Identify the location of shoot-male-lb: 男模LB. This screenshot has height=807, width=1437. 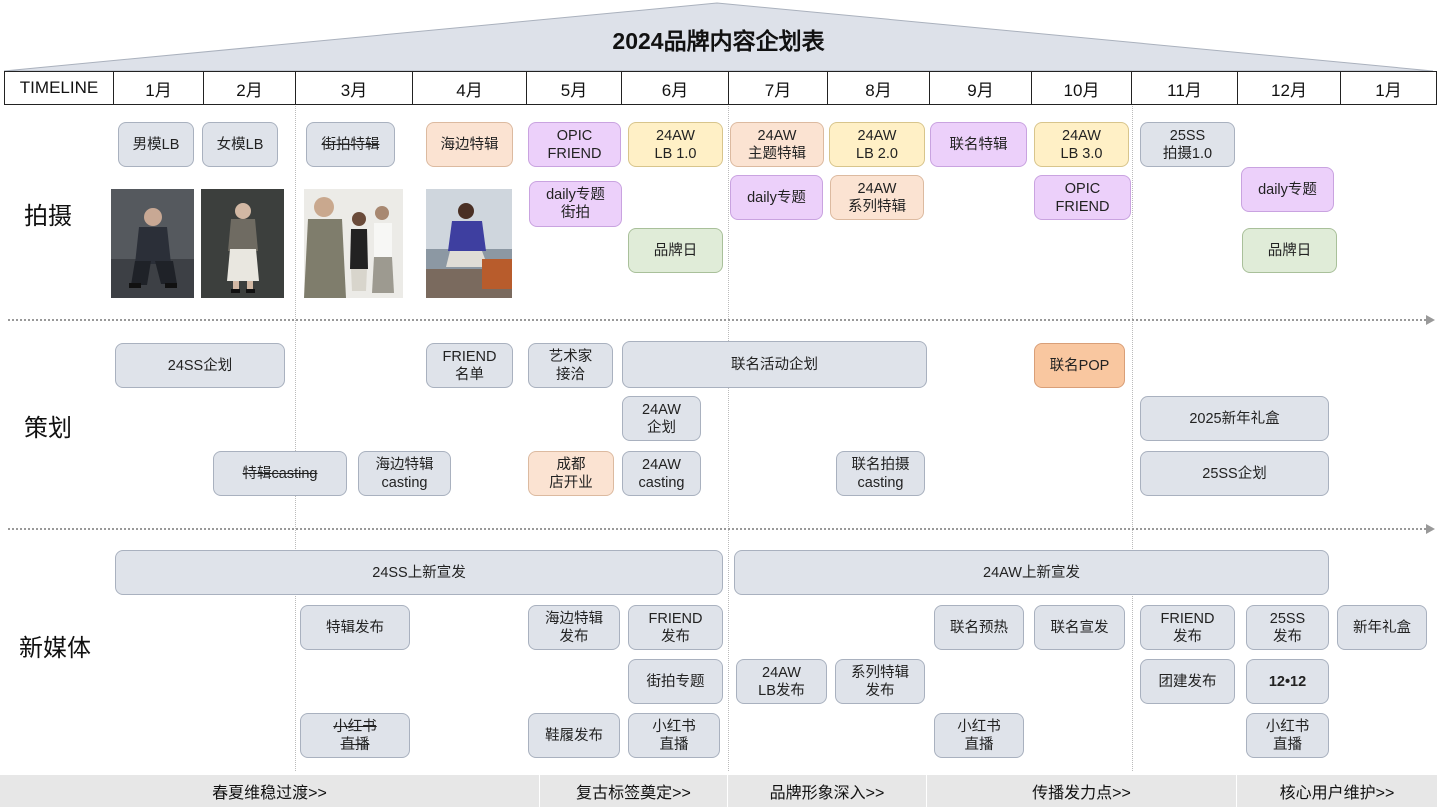
(156, 144).